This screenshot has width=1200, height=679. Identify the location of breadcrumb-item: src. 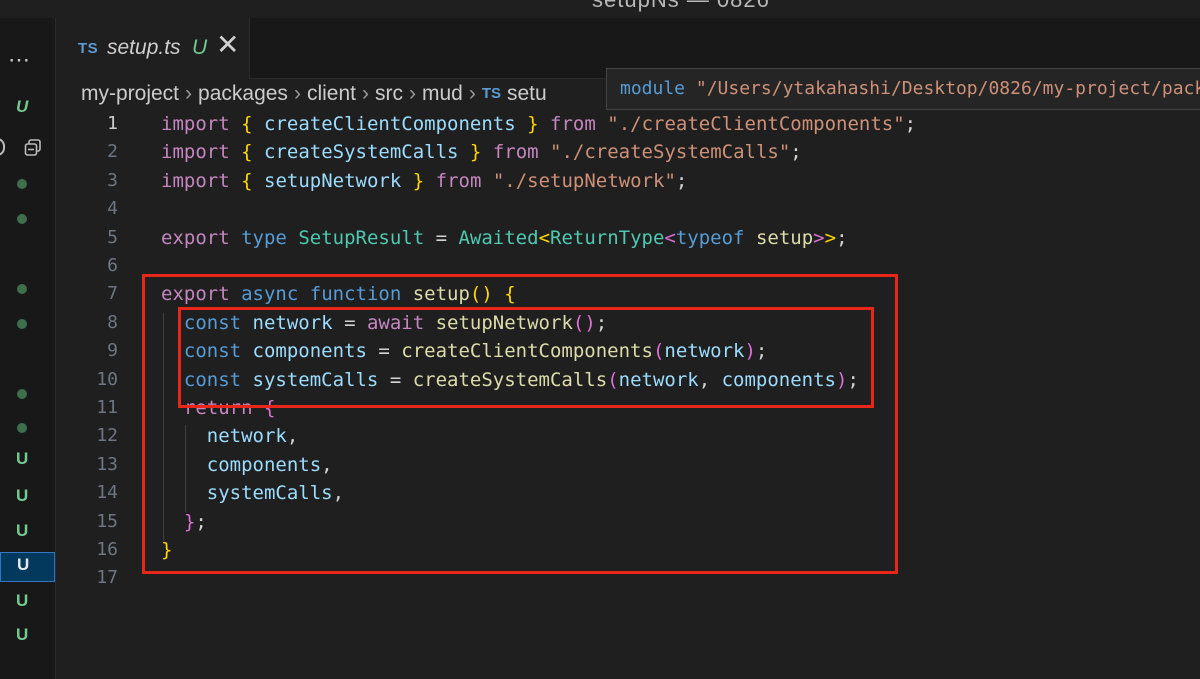
(389, 94).